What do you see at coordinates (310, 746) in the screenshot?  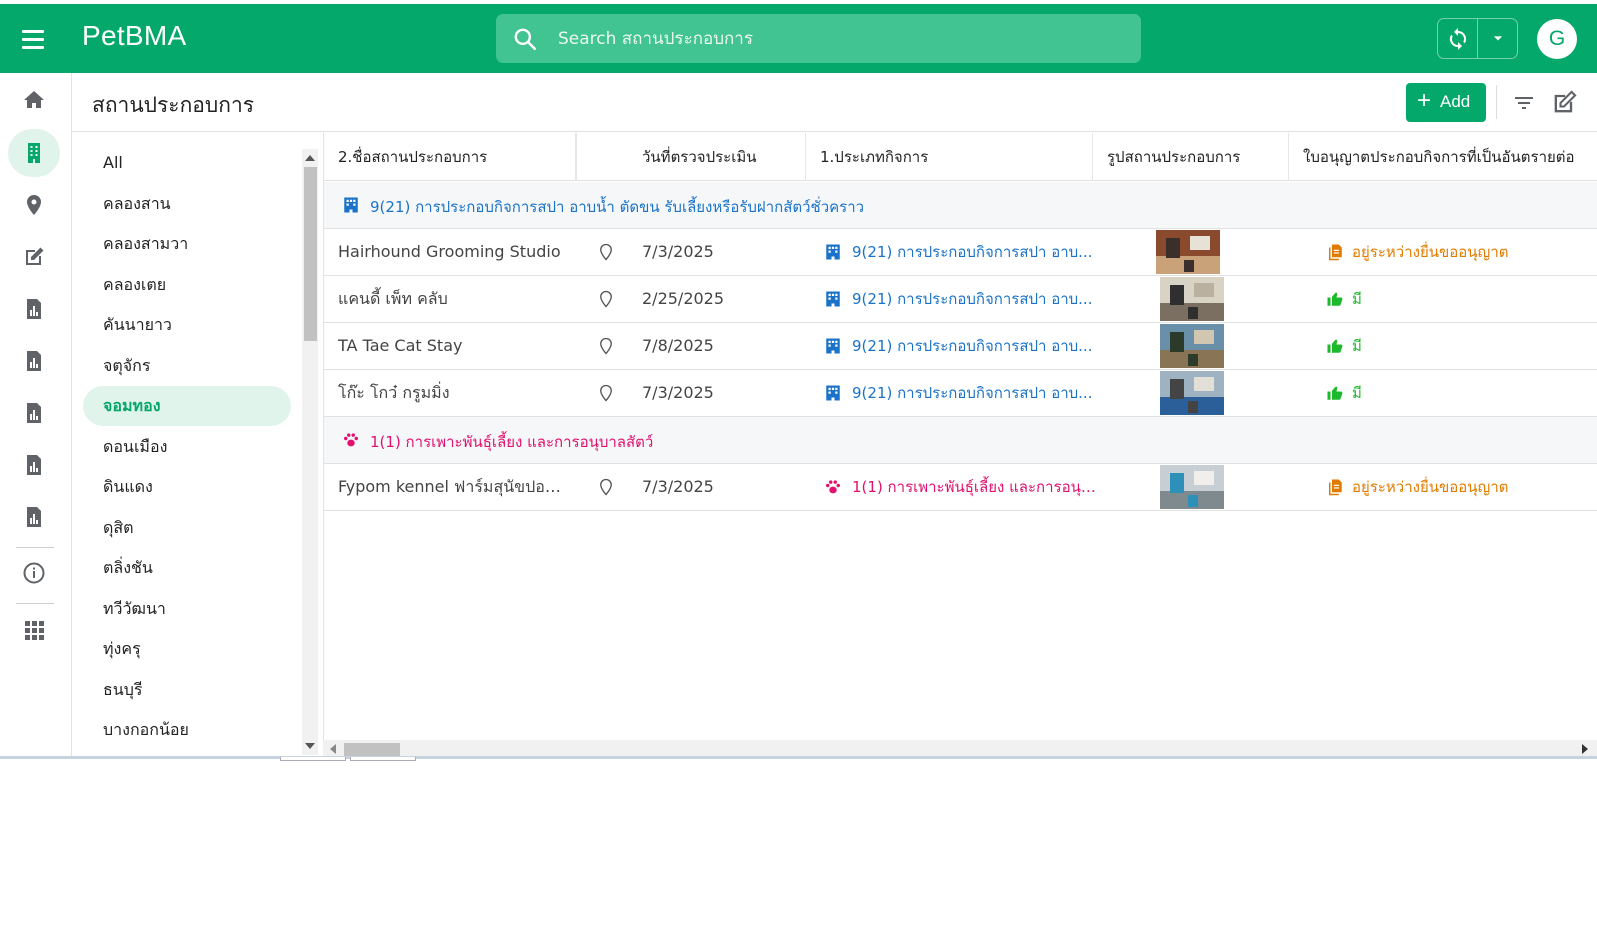 I see `scroll-down-arrow-icon` at bounding box center [310, 746].